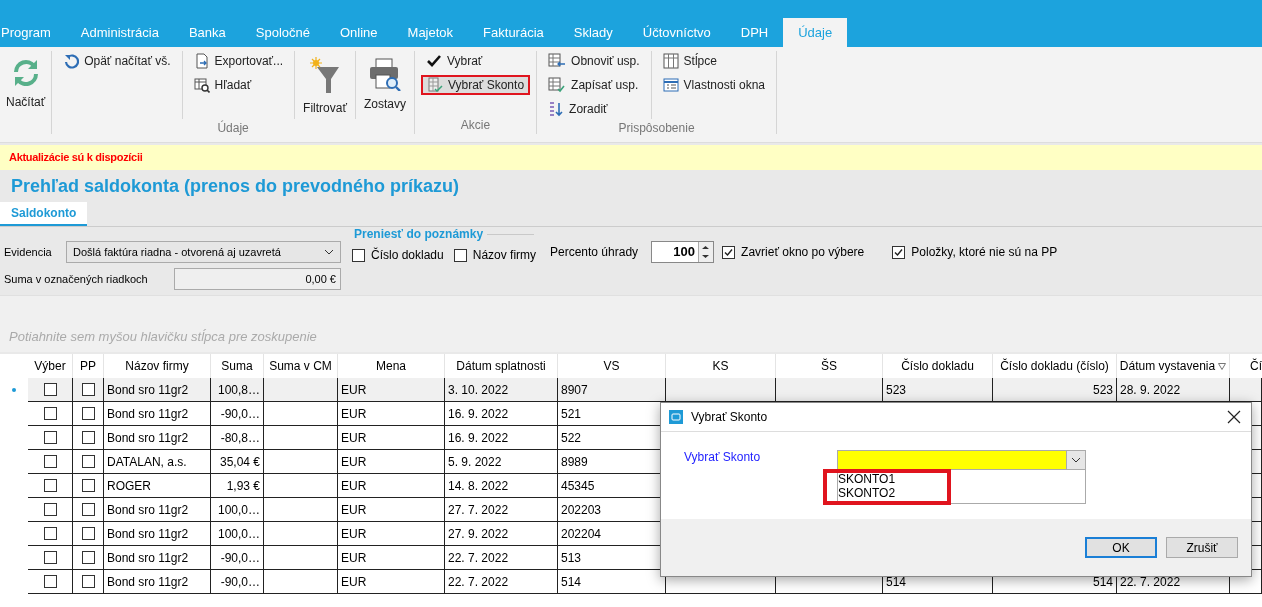  I want to click on table-cell: 3. 10. 2022, so click(501, 390).